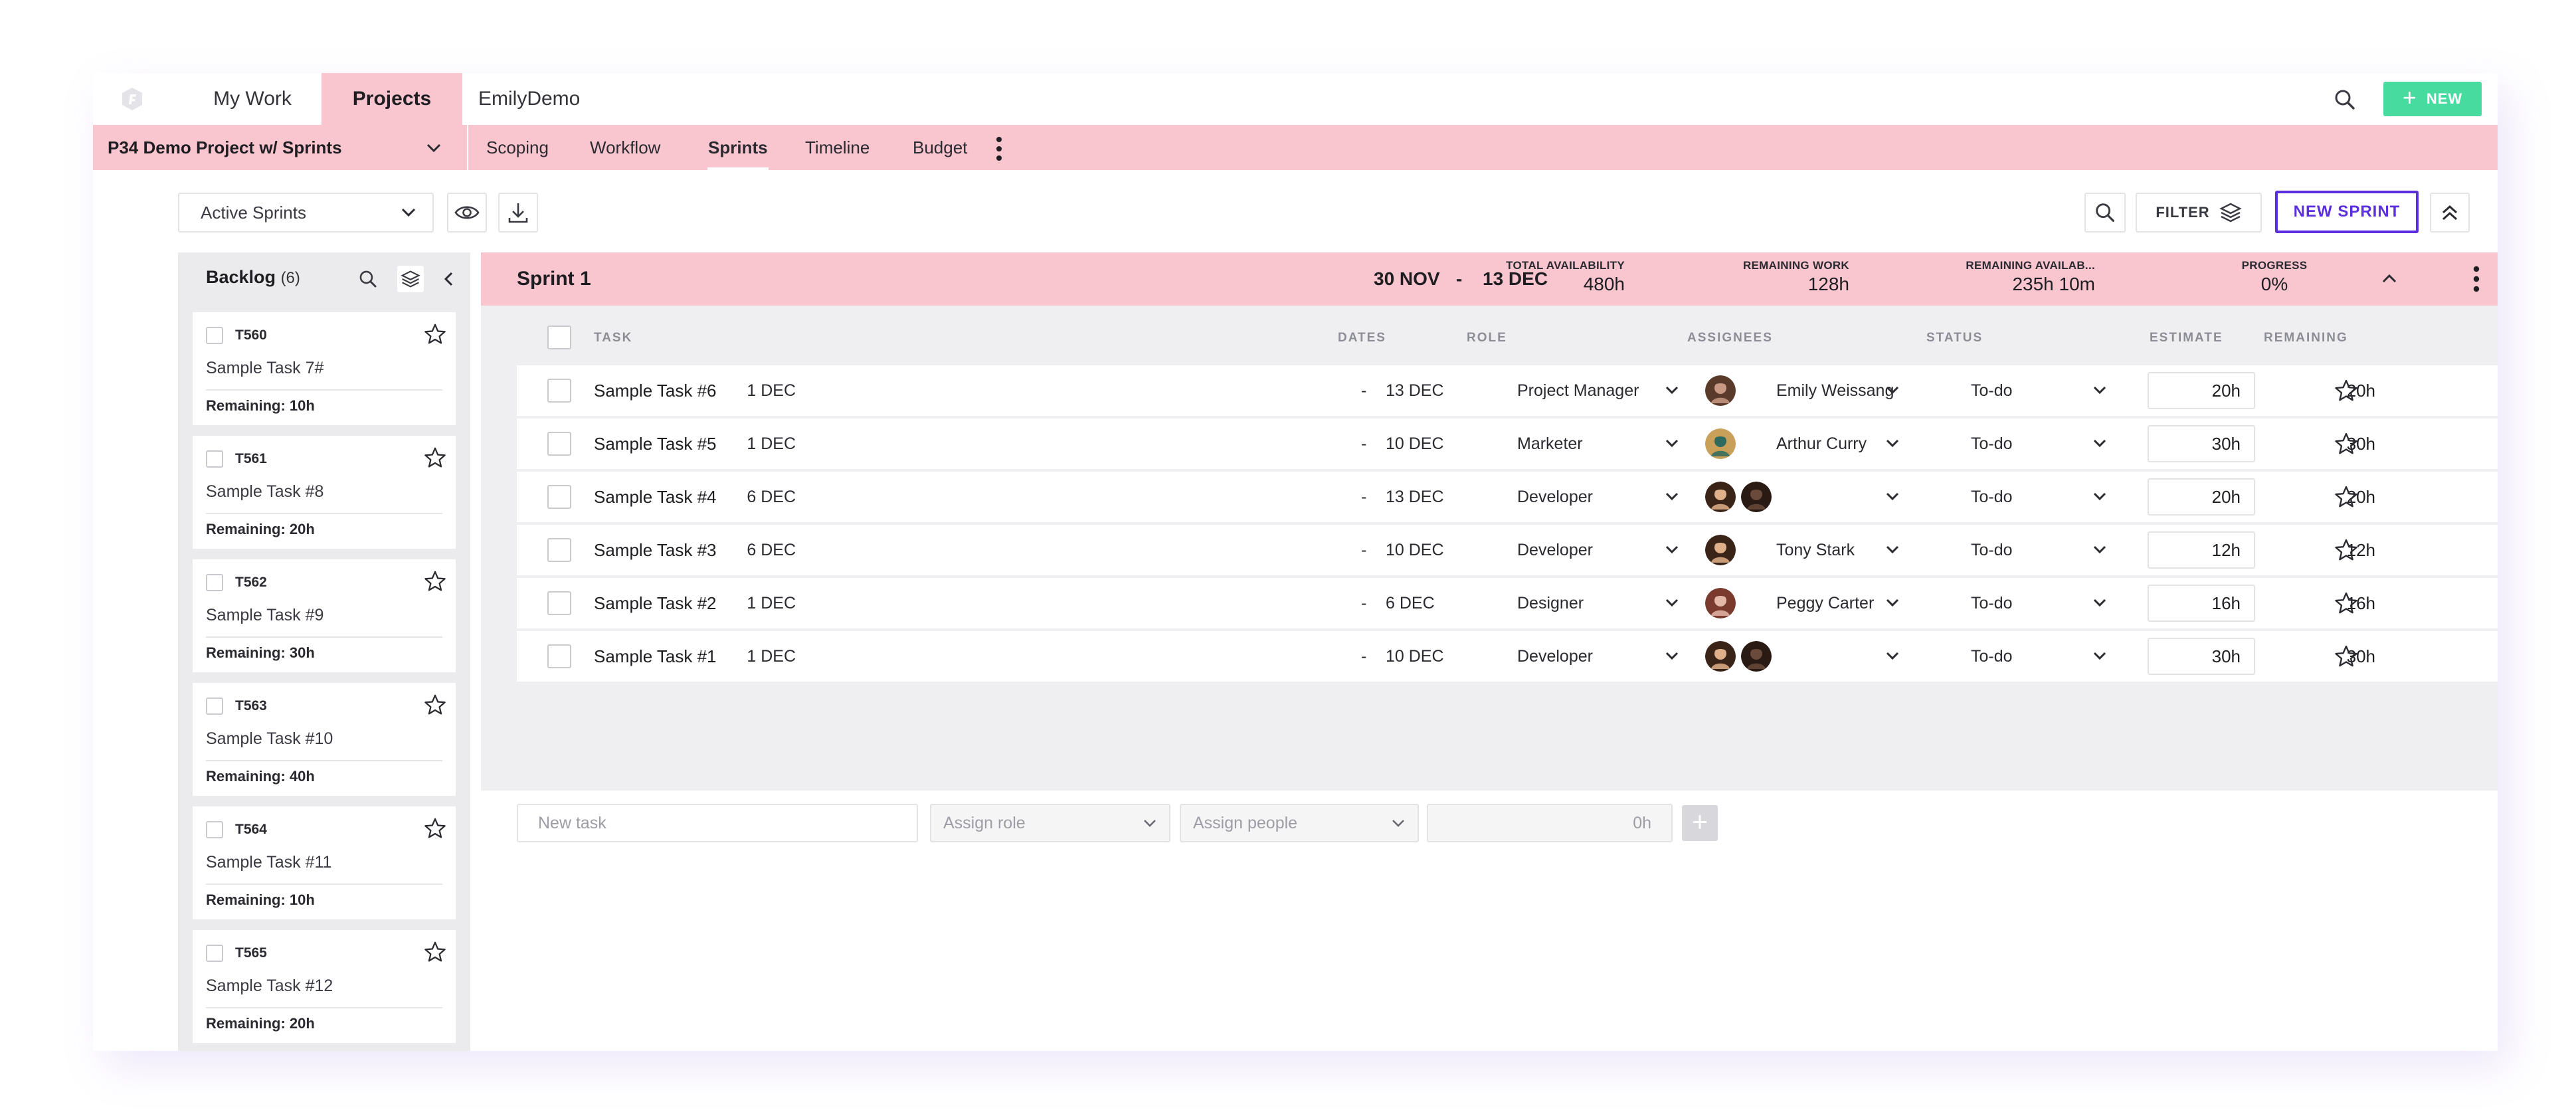  Describe the element at coordinates (717, 823) in the screenshot. I see `new-task-input: New task` at that location.